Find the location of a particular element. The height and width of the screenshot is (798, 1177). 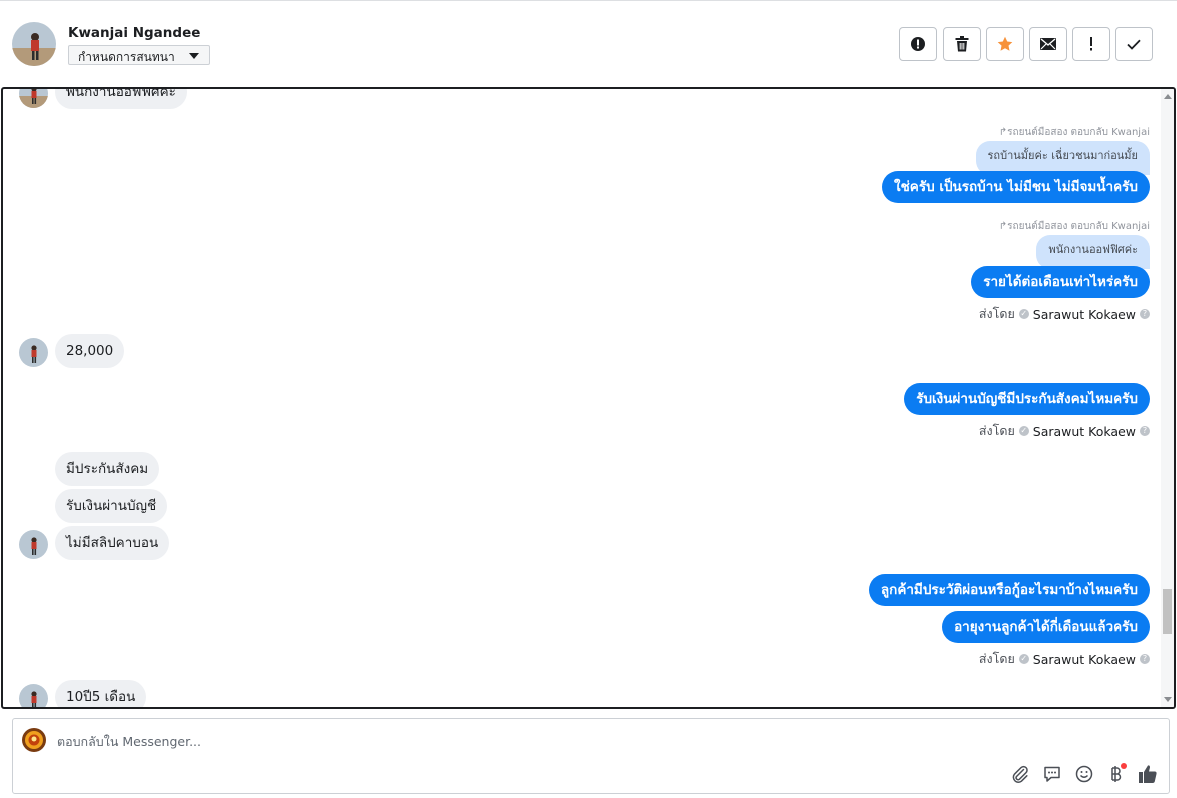

checkmark-icon is located at coordinates (1134, 44).